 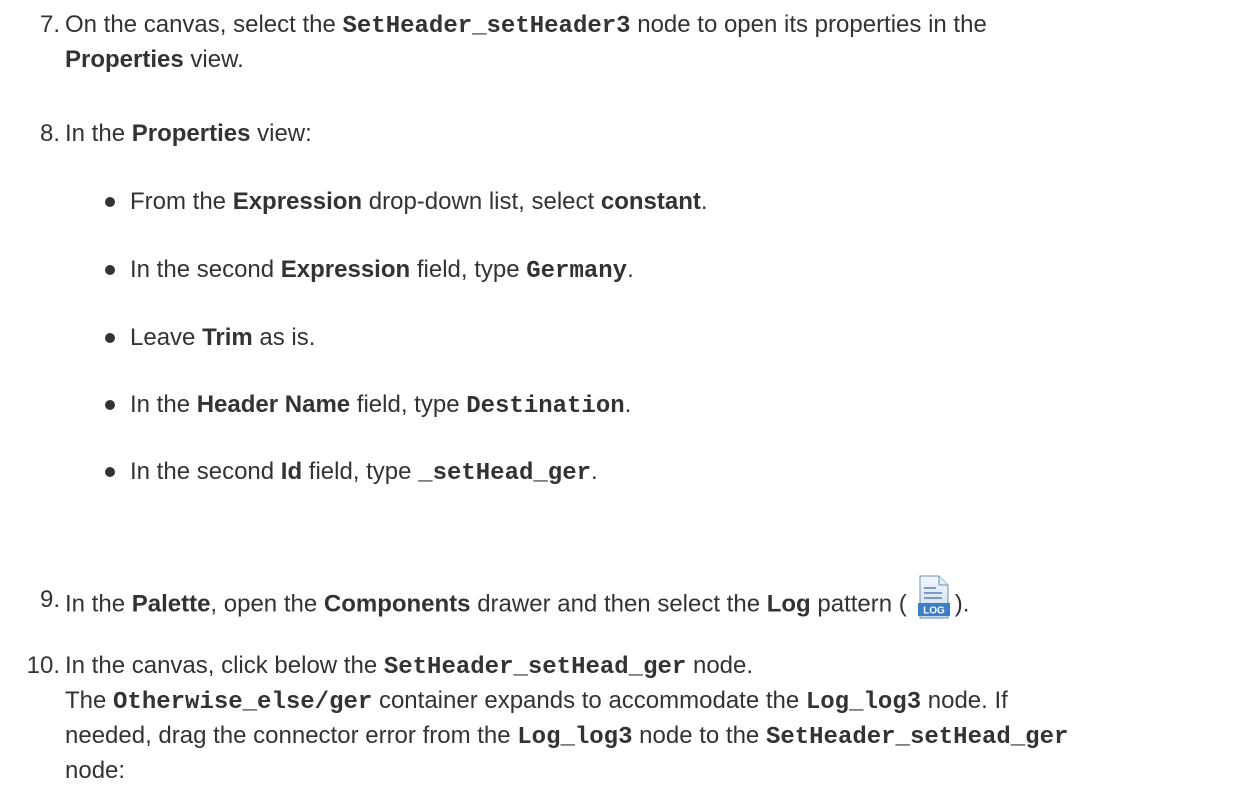 I want to click on log-pattern-icon: LOG, so click(x=934, y=597).